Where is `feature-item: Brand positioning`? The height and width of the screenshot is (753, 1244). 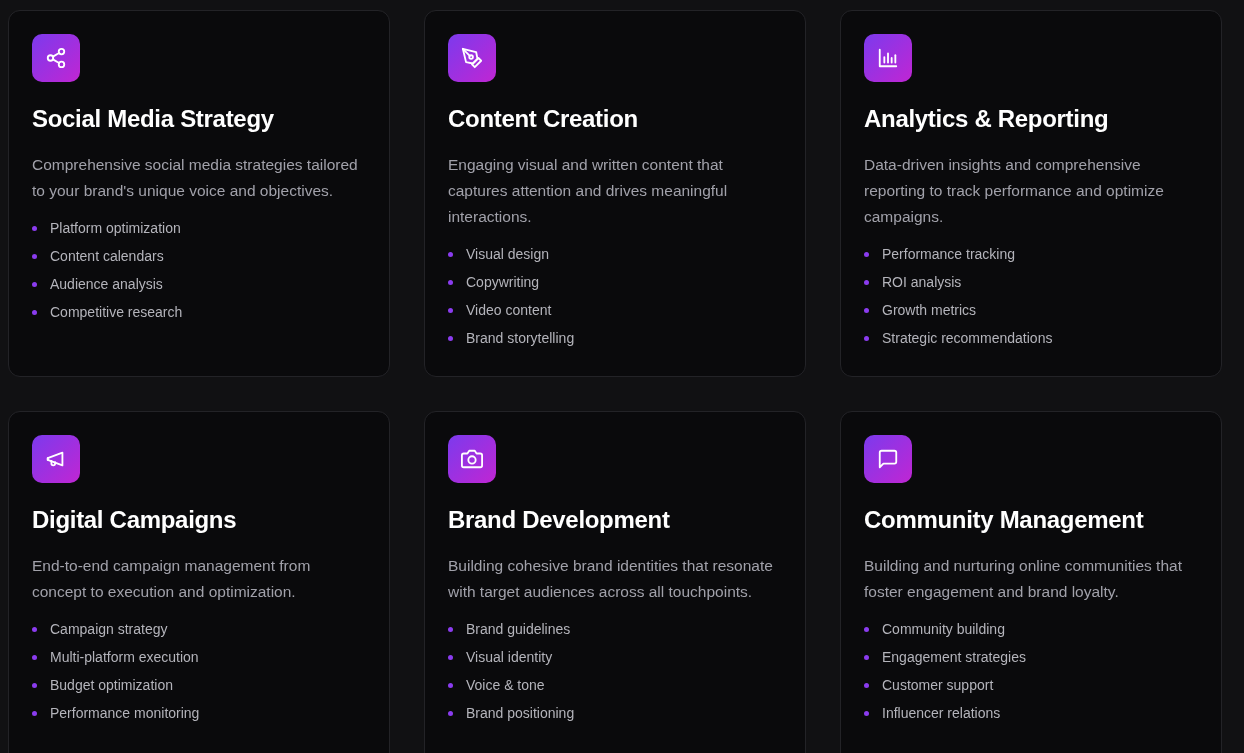 feature-item: Brand positioning is located at coordinates (520, 713).